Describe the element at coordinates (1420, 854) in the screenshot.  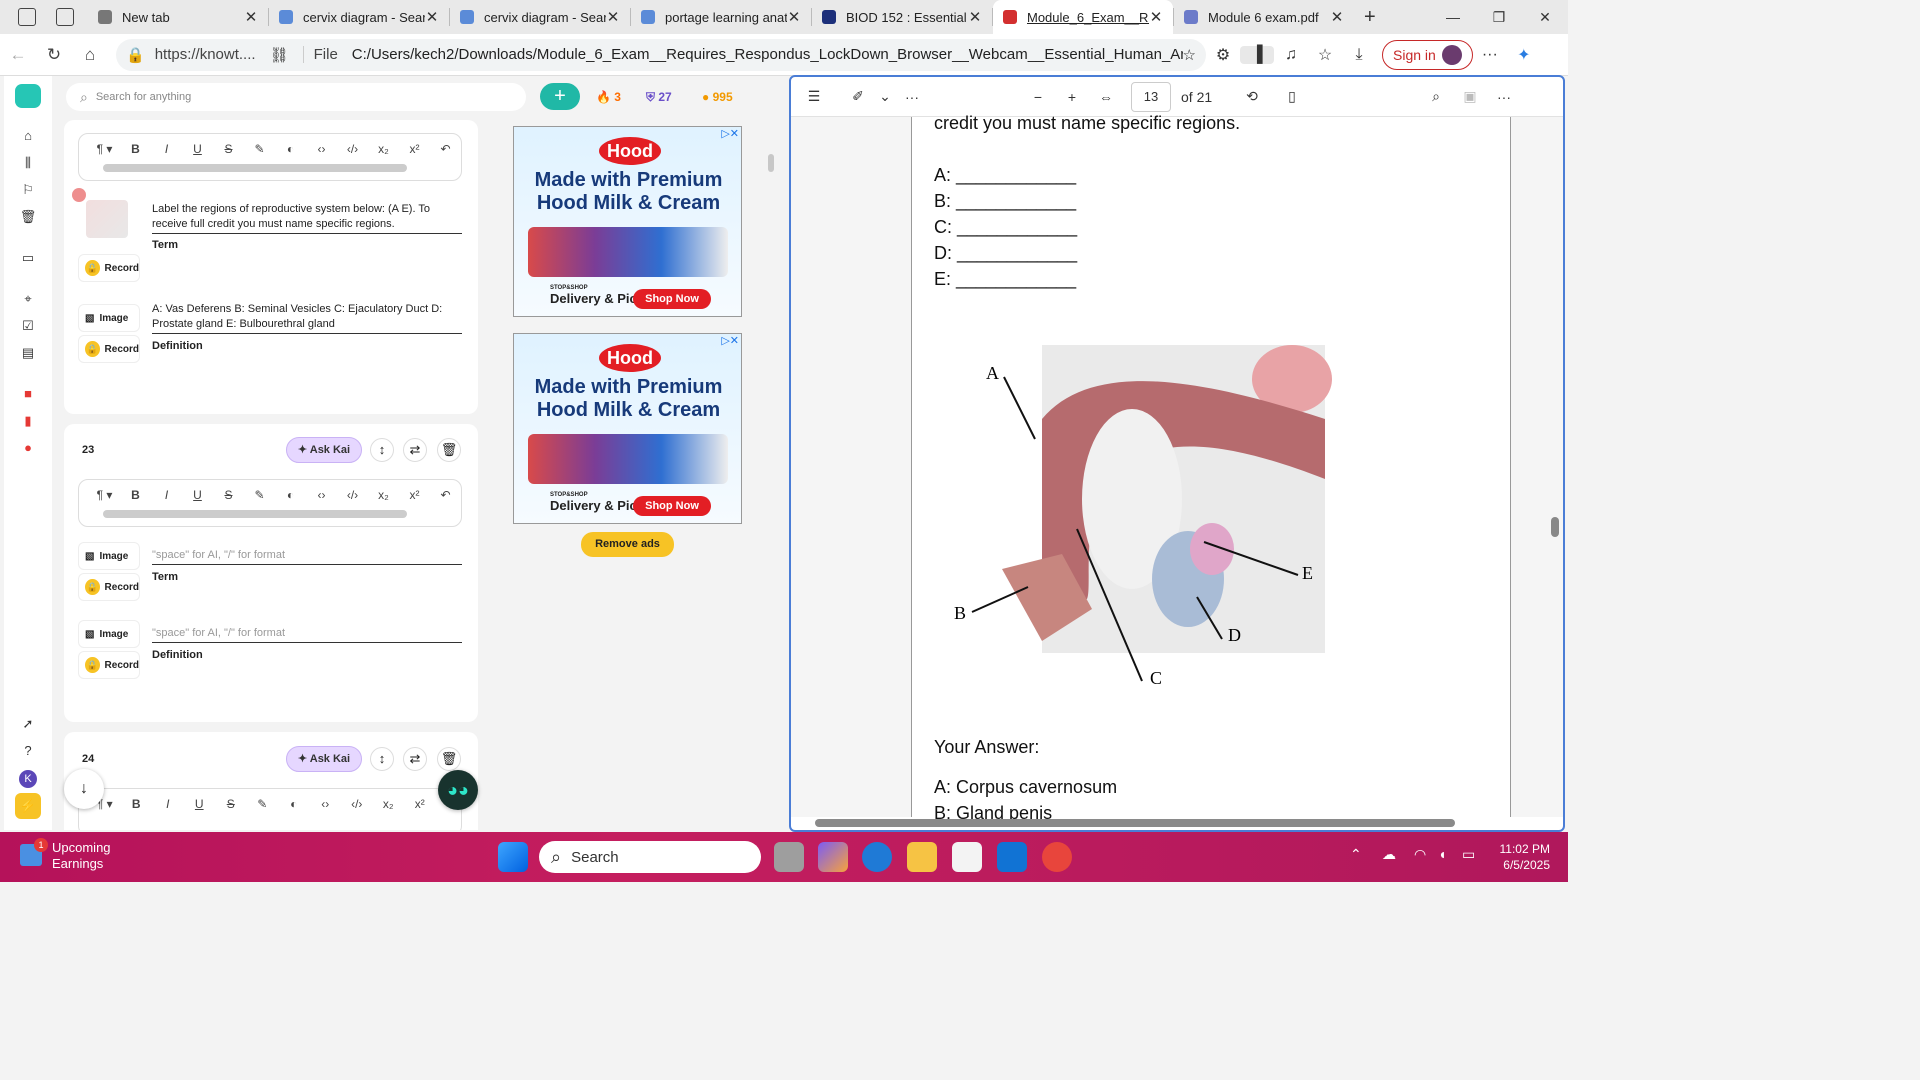
I see `wifi-icon: ◠` at that location.